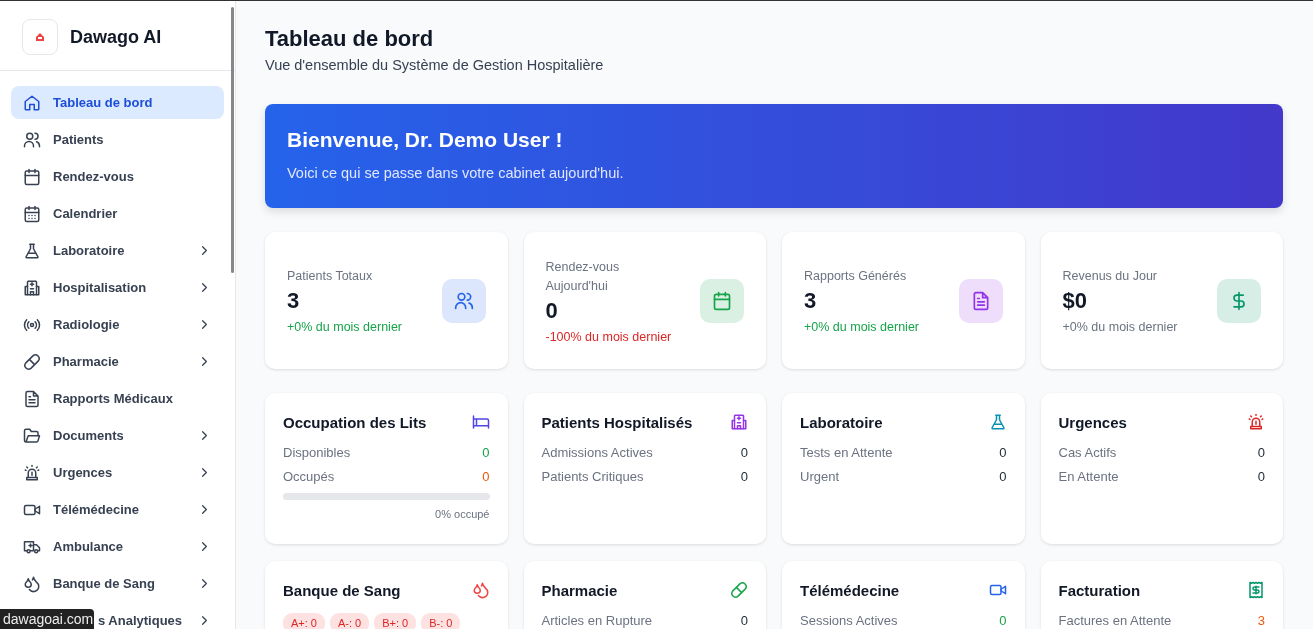 This screenshot has height=629, width=1313. What do you see at coordinates (330, 276) in the screenshot?
I see `stat-label: Patients Totaux` at bounding box center [330, 276].